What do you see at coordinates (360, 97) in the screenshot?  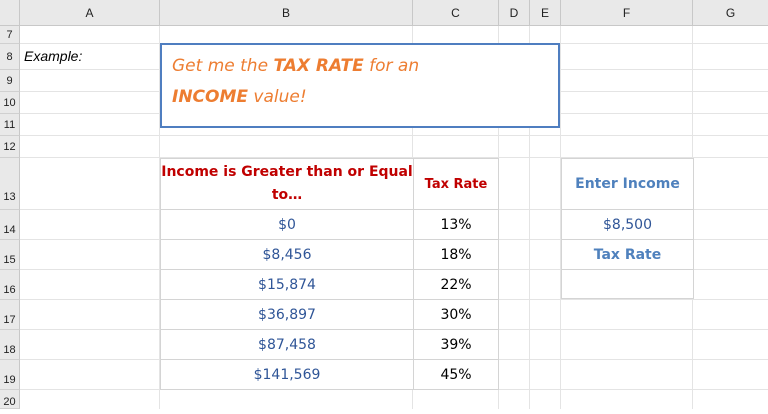 I see `callout-line-2: INCOME value!` at bounding box center [360, 97].